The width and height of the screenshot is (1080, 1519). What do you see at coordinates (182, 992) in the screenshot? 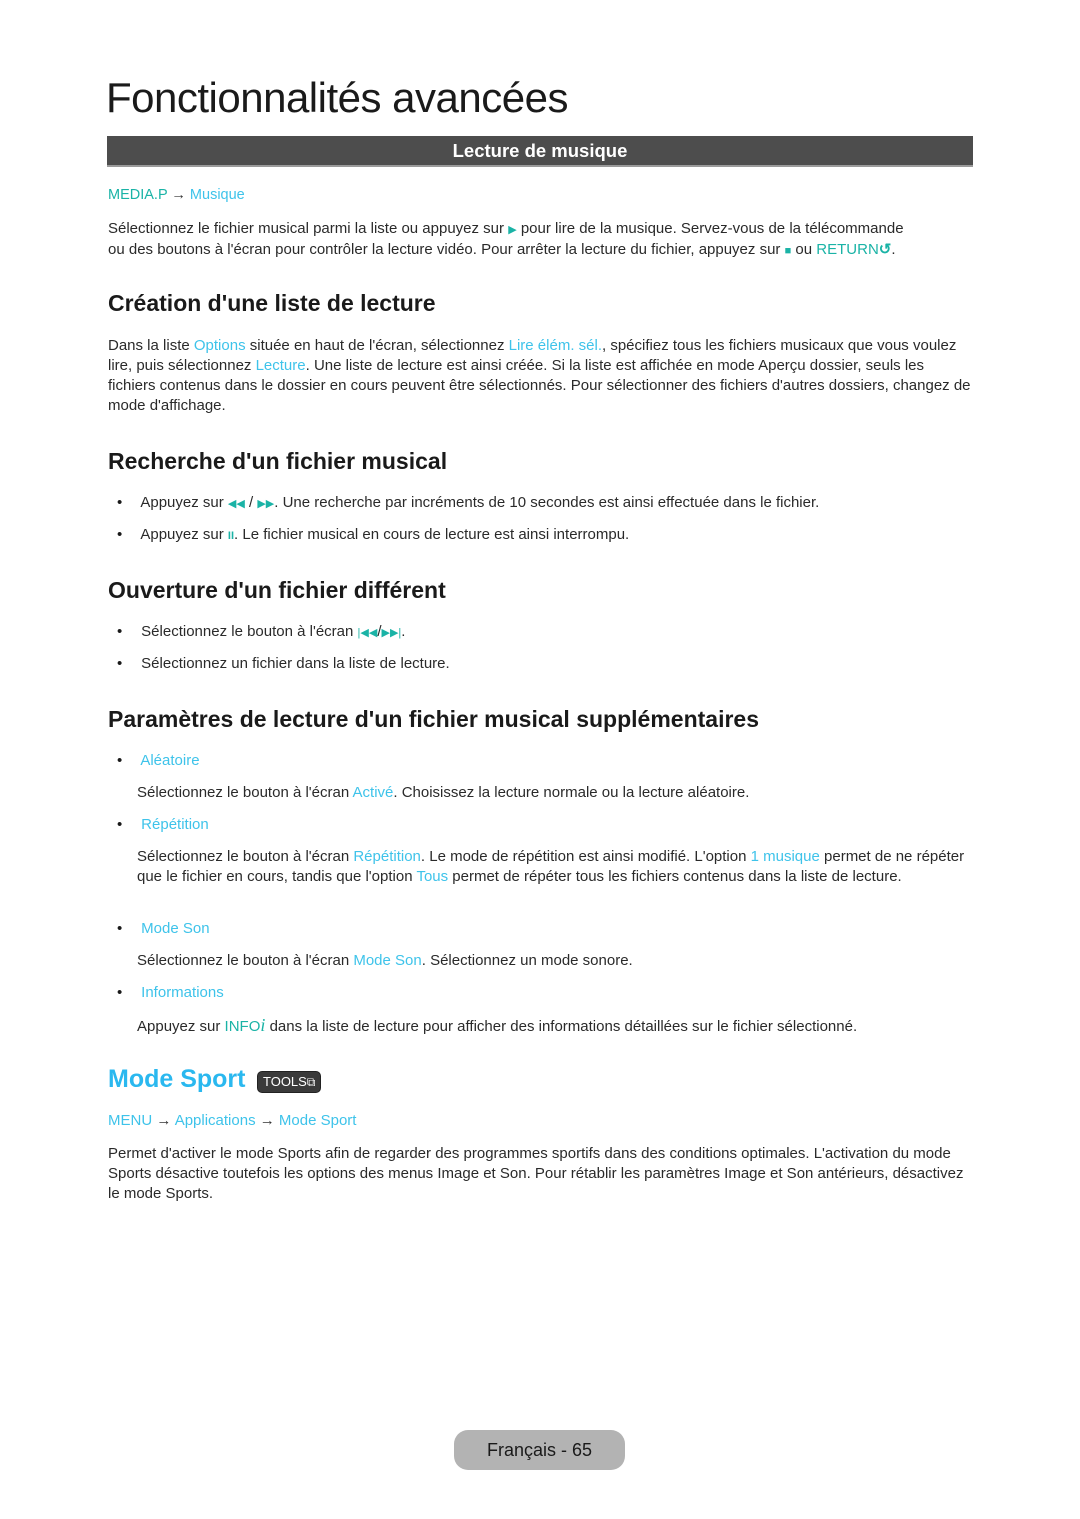
I see `option-label-informations: Informations` at bounding box center [182, 992].